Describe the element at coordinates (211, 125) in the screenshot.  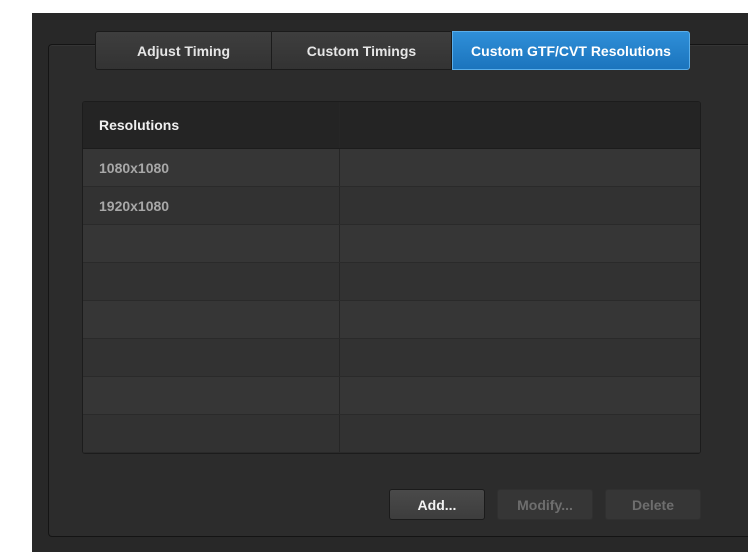
I see `column-header-resolutions: Resolutions` at that location.